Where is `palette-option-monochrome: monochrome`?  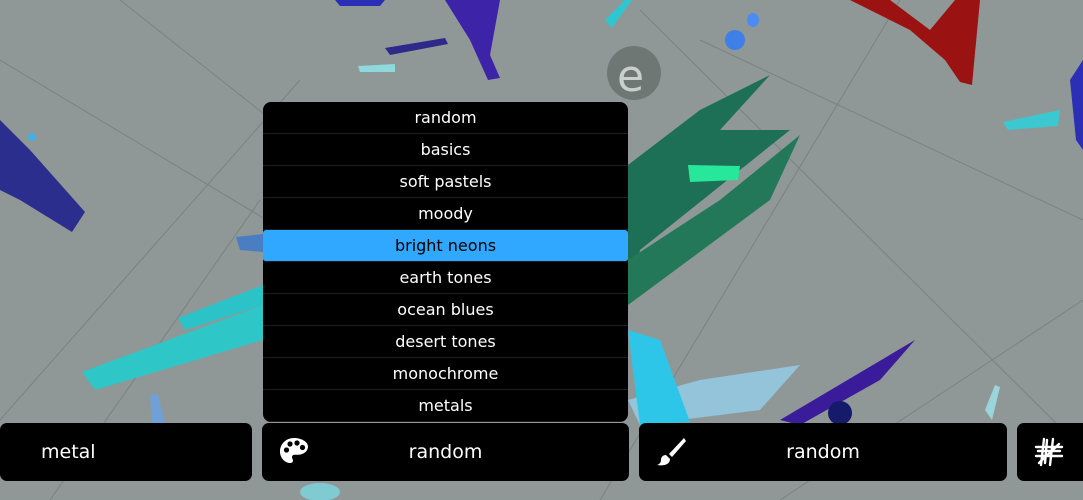 palette-option-monochrome: monochrome is located at coordinates (445, 374).